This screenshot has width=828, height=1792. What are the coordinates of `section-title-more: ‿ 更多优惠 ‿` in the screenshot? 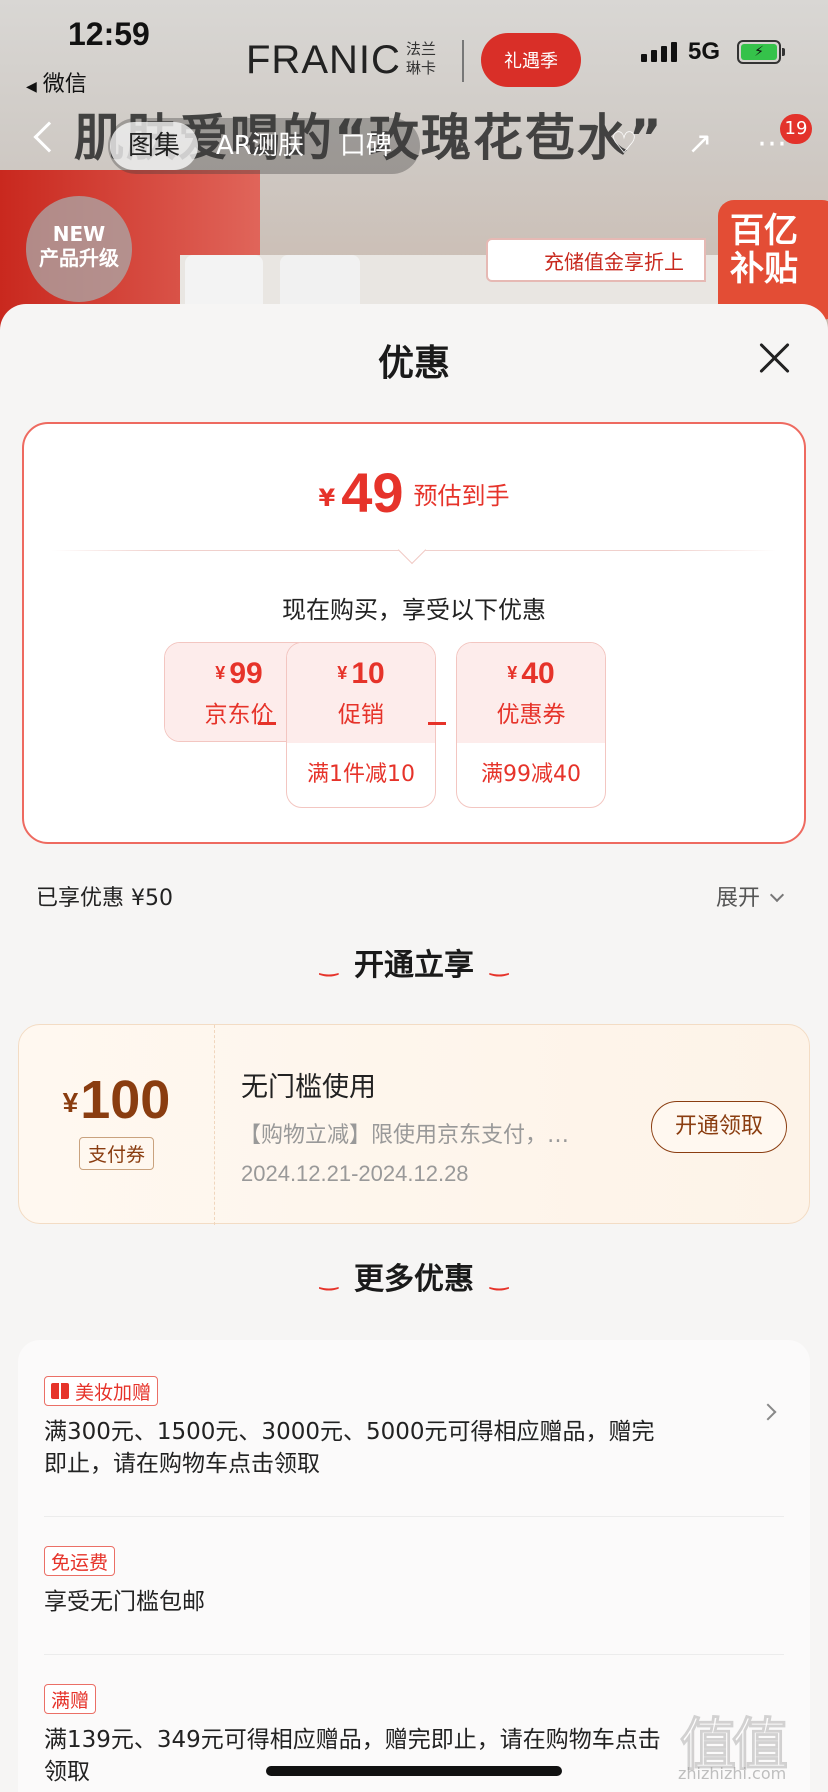 It's located at (414, 1276).